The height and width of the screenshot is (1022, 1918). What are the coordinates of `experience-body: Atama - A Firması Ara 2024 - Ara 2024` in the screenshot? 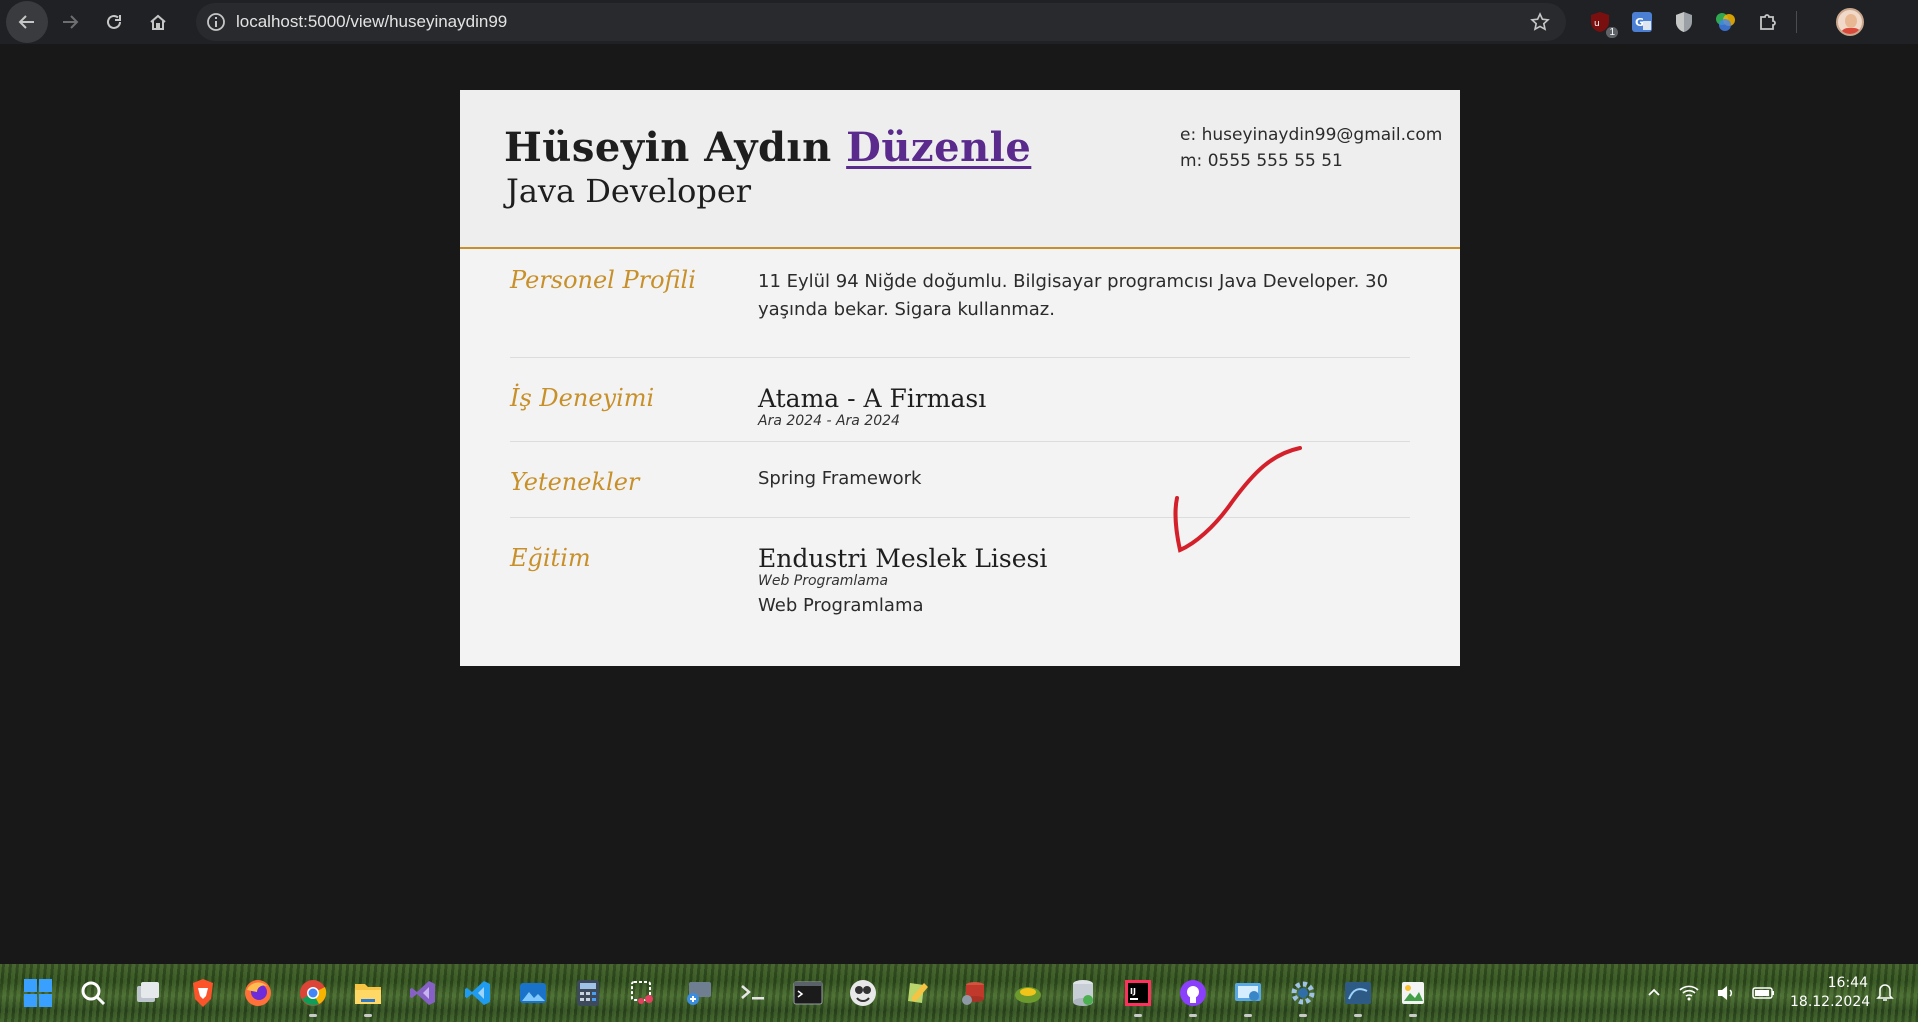 It's located at (1078, 406).